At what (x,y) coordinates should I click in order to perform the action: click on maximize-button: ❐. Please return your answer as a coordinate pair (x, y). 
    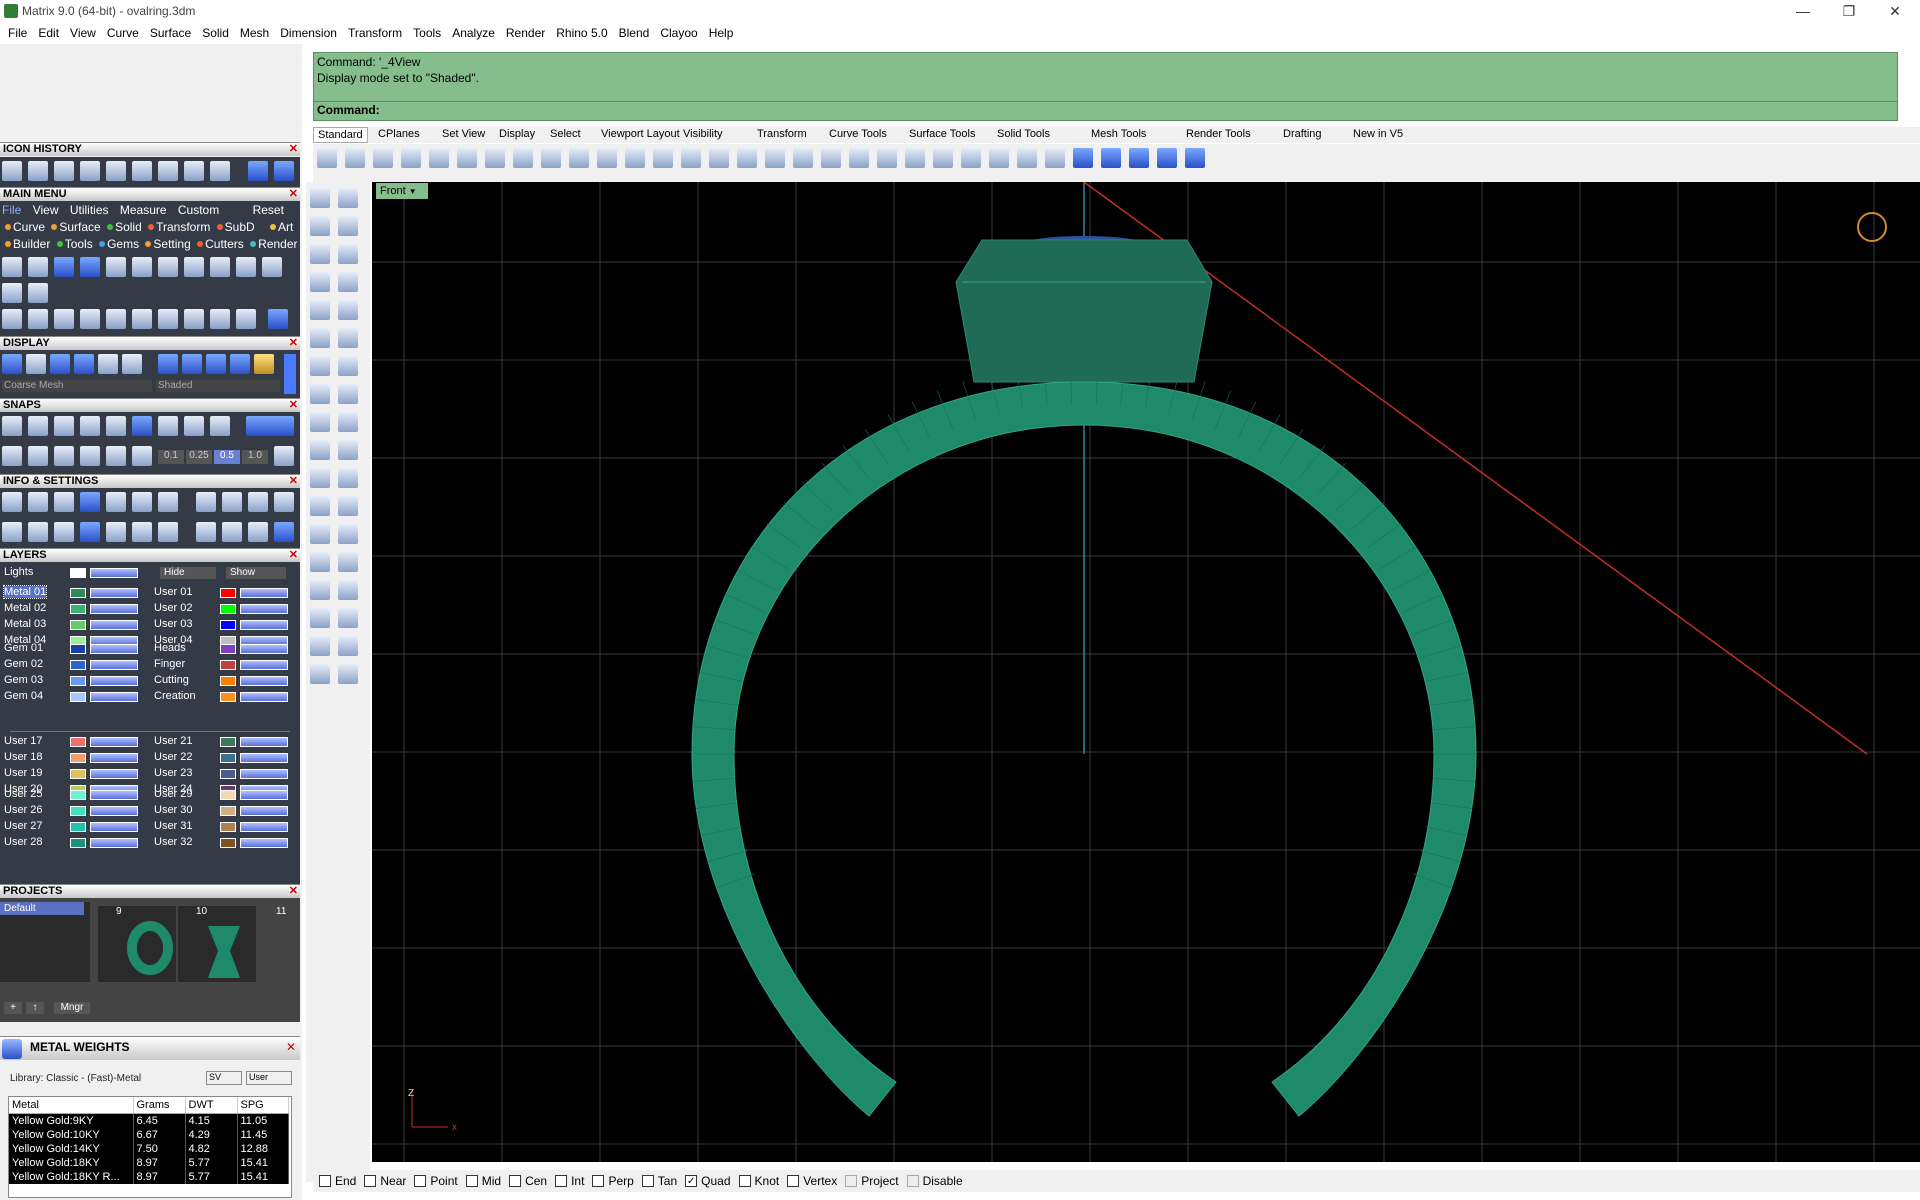
    Looking at the image, I should click on (1849, 11).